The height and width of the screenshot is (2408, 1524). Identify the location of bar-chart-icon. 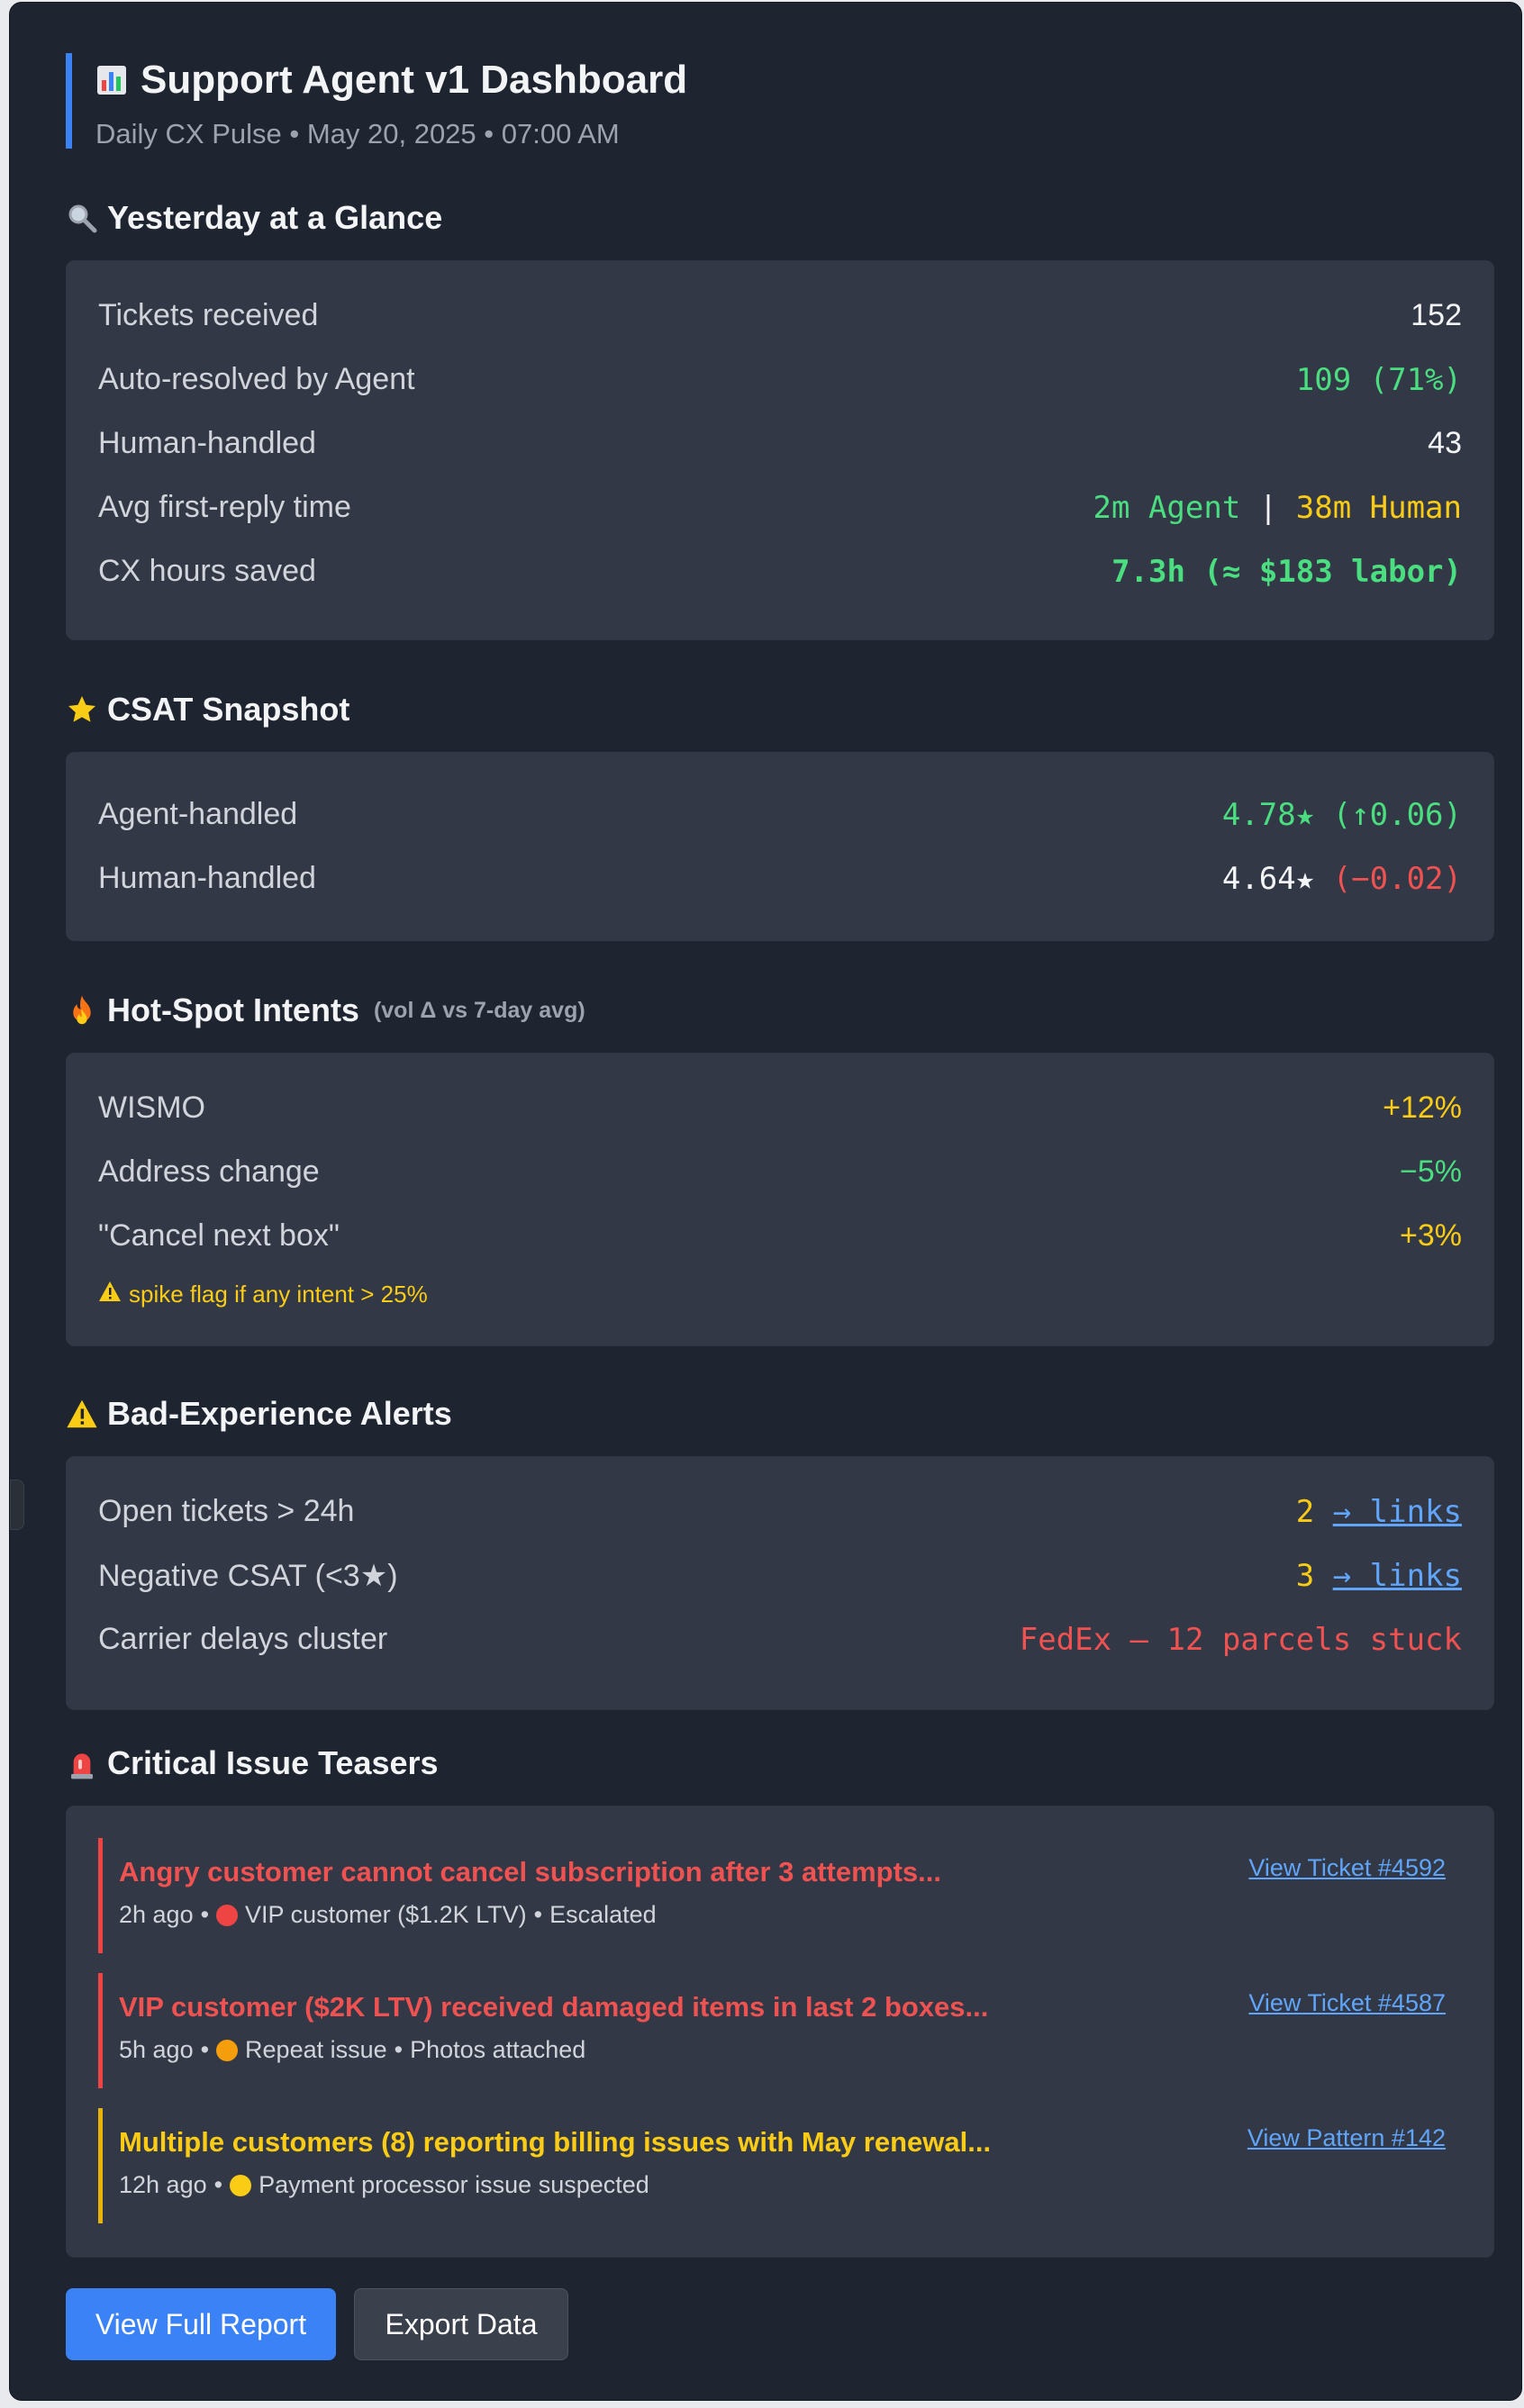
(111, 80).